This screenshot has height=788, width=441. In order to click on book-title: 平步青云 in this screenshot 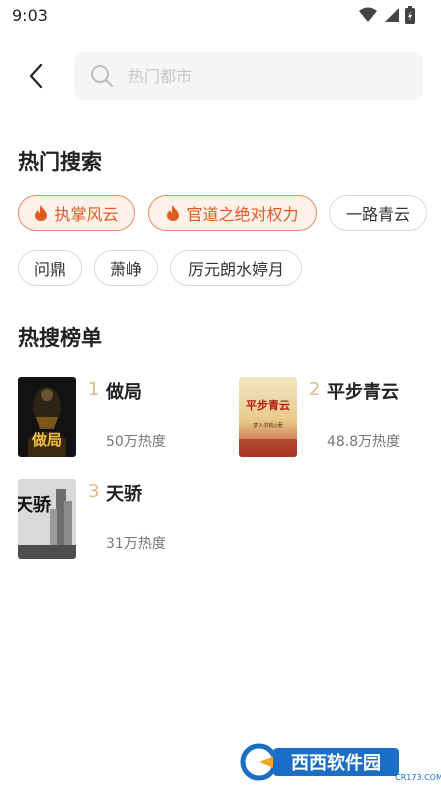, I will do `click(363, 392)`.